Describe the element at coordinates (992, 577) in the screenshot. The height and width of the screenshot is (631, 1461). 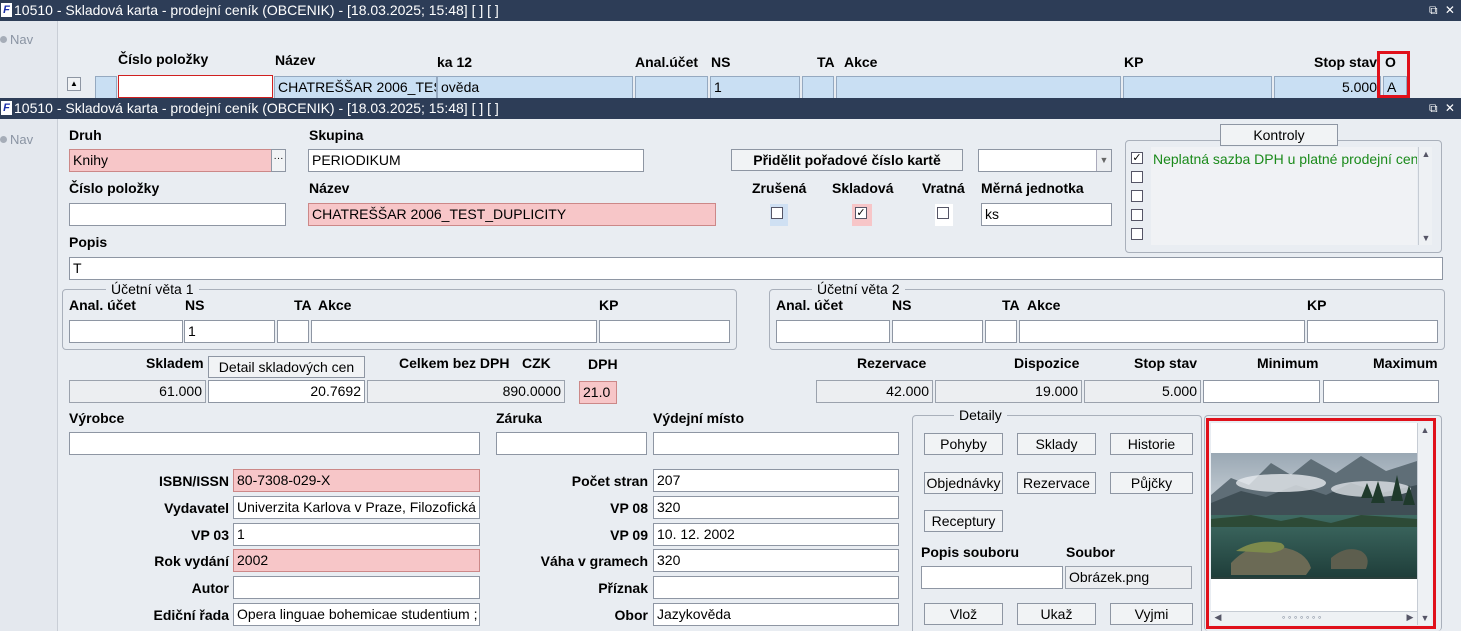
I see `popis-souboru-field` at that location.